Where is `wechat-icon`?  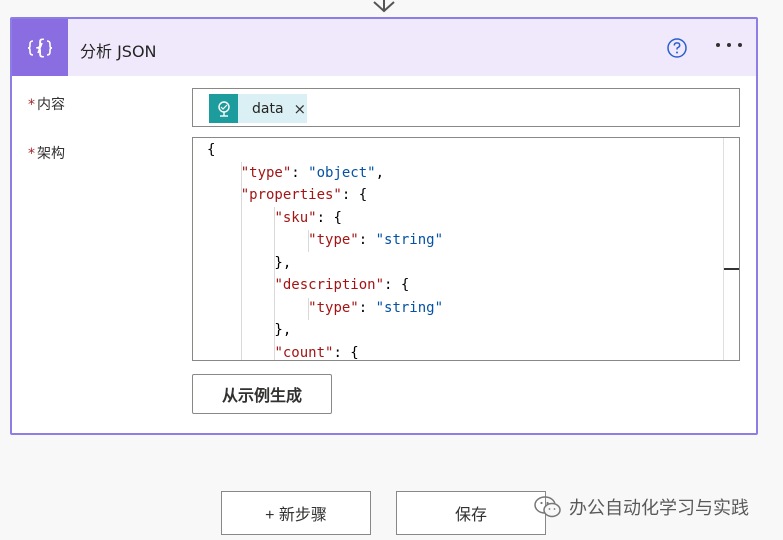 wechat-icon is located at coordinates (547, 507).